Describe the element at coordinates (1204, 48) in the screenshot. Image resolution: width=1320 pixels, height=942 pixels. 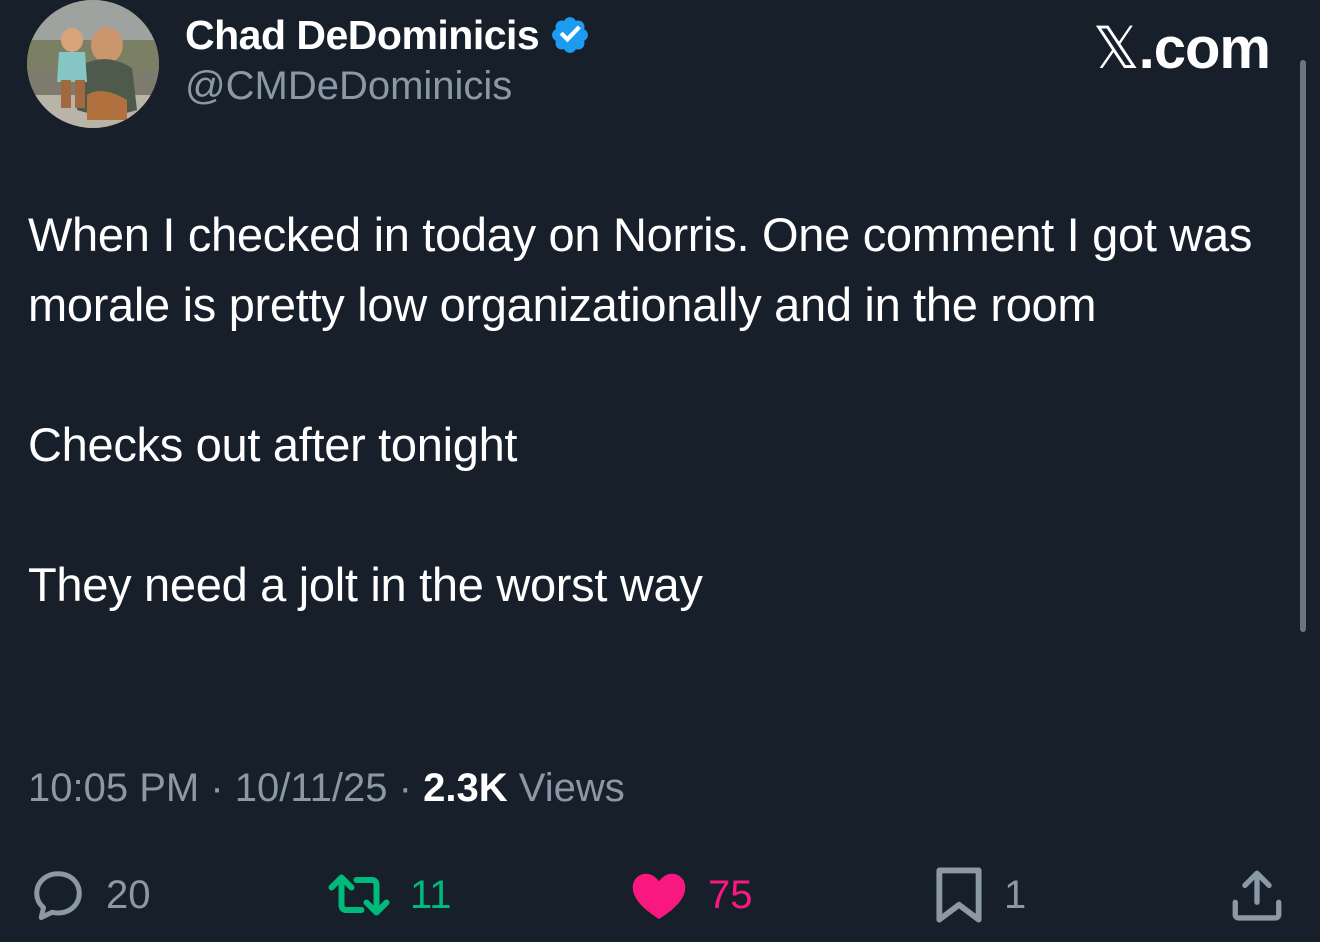
I see `brand-suffix: .com` at that location.